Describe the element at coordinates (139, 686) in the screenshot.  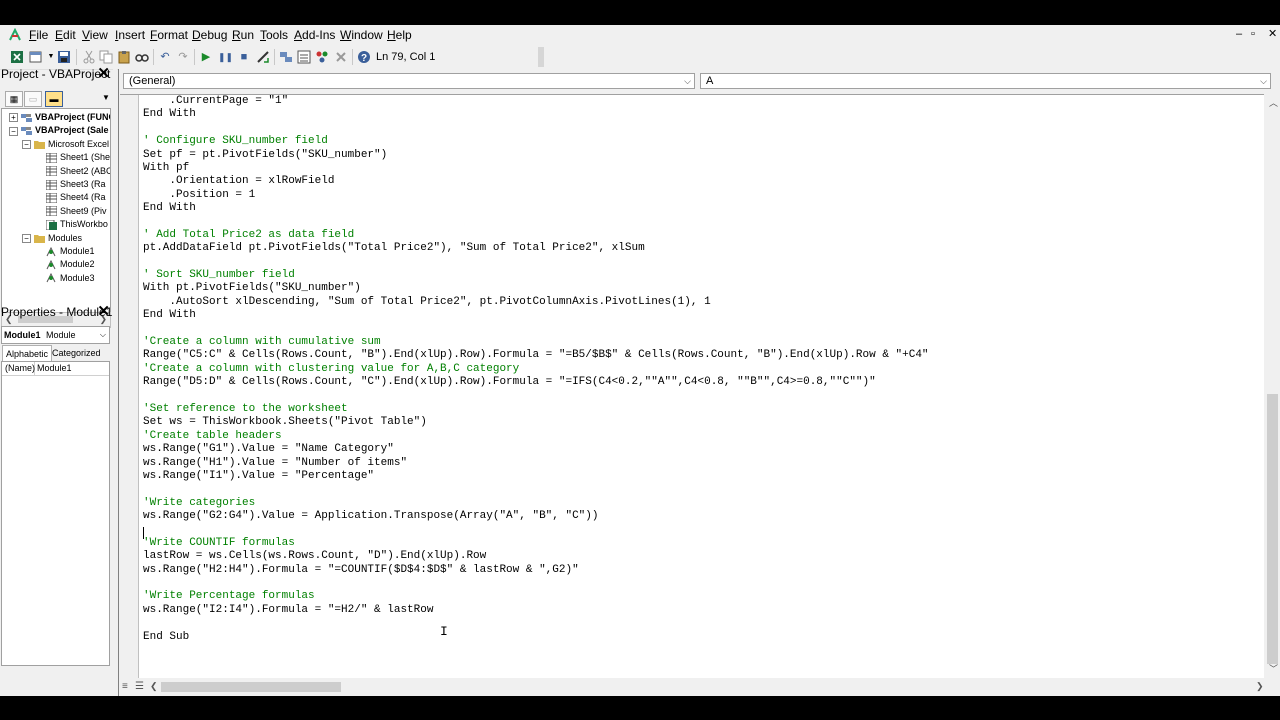
I see `full-module-view-icon: ☰` at that location.